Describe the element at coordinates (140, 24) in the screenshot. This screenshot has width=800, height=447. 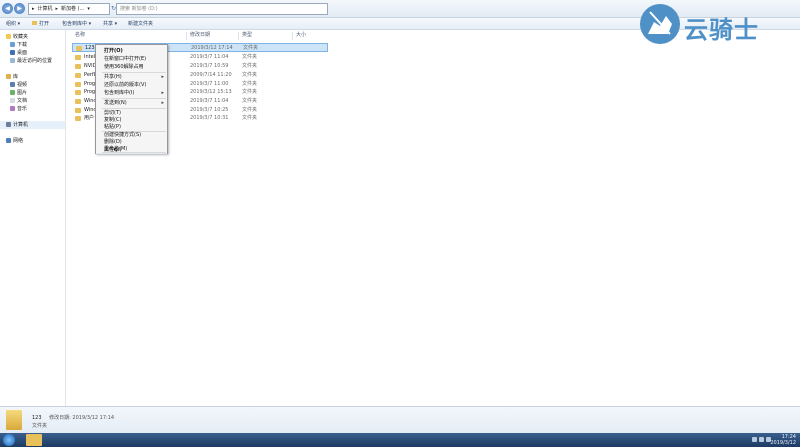
I see `new-folder-button: 新建文件夹` at that location.